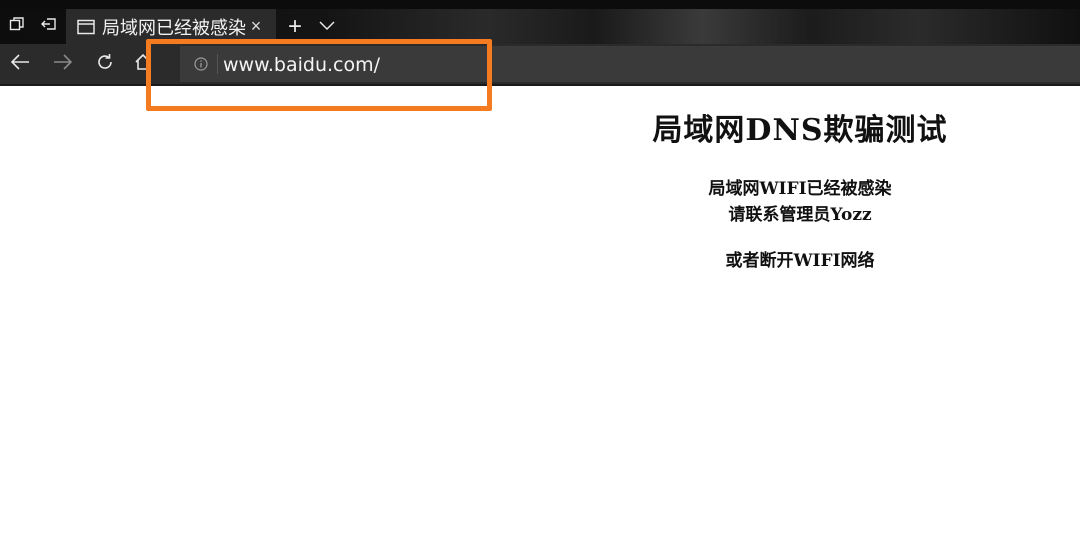  Describe the element at coordinates (540, 4) in the screenshot. I see `window-top-edge` at that location.